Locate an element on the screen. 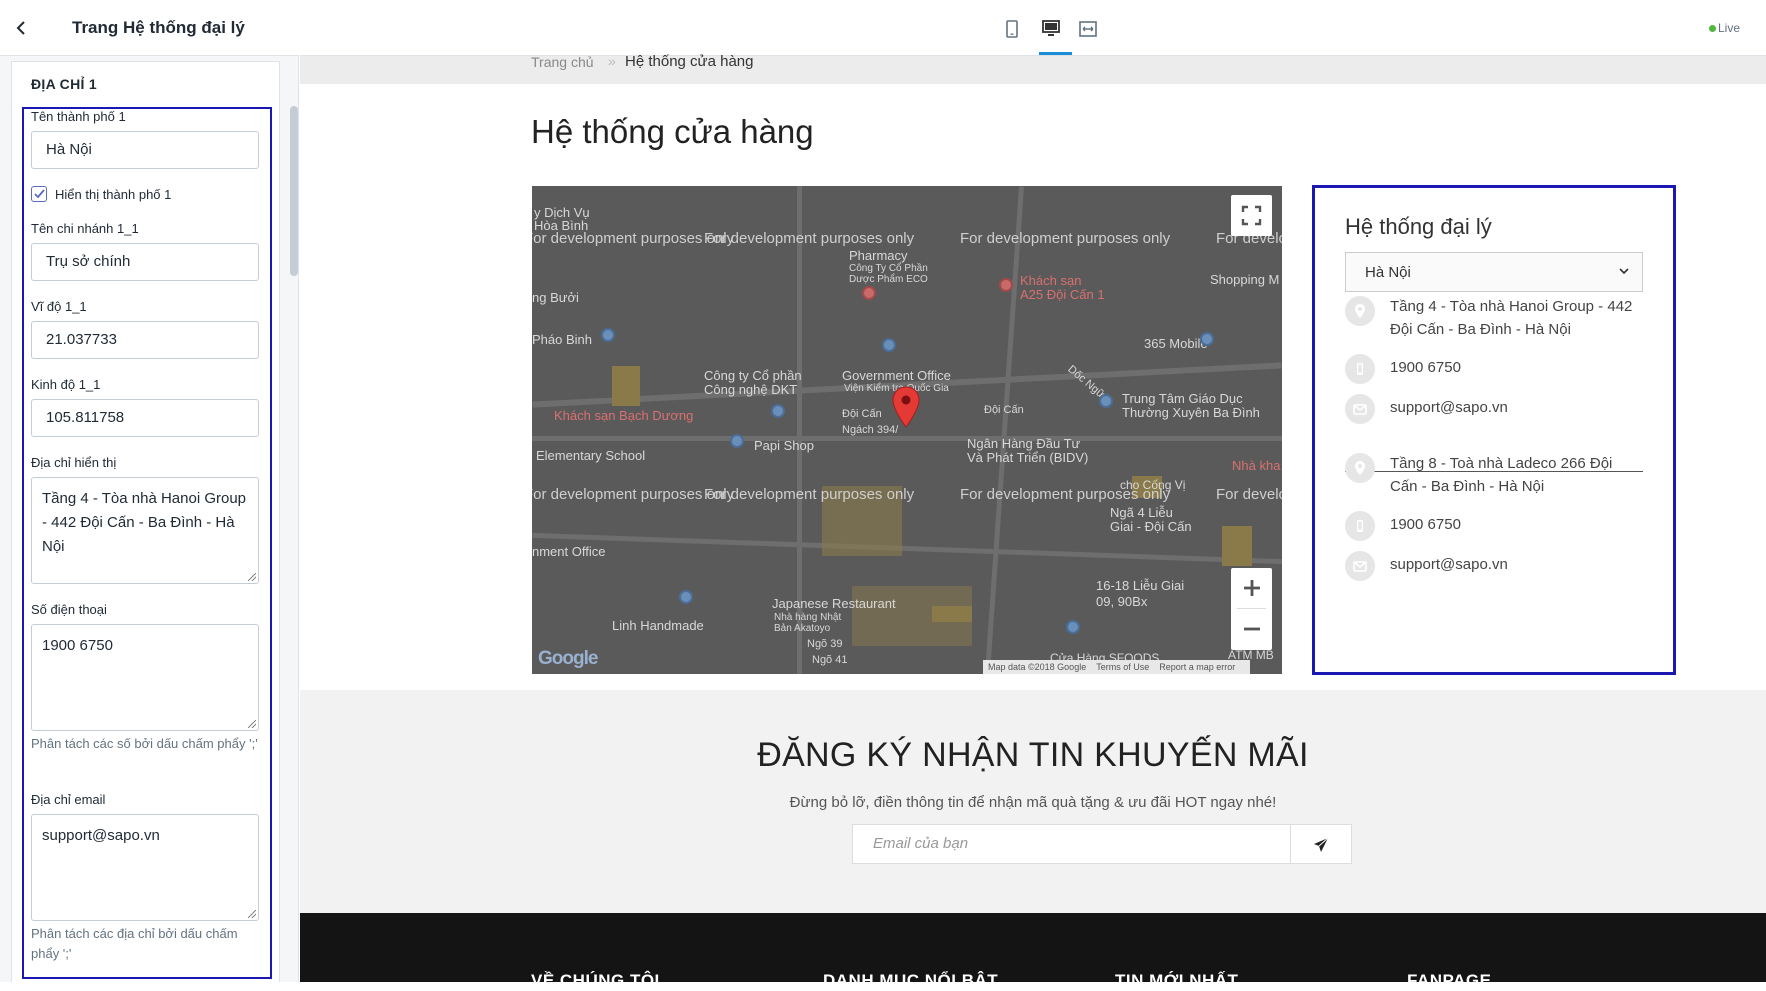  map-data-text: Map data ©2018 Google is located at coordinates (1037, 667).